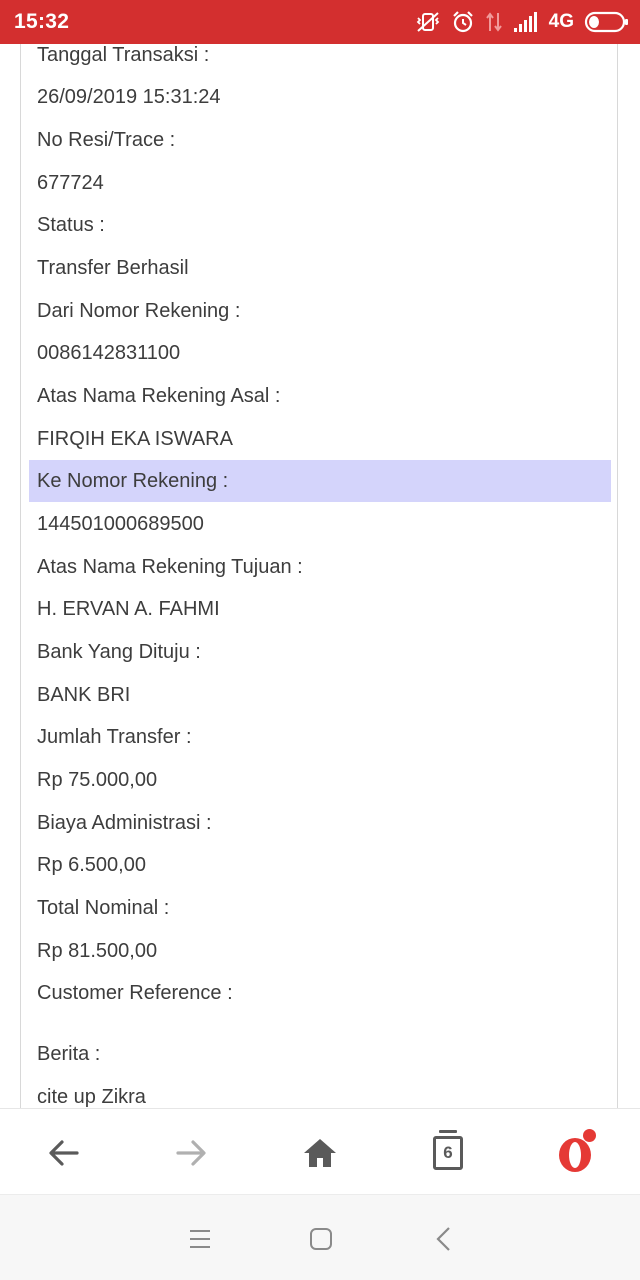 The image size is (640, 1280). I want to click on back-button, so click(64, 1153).